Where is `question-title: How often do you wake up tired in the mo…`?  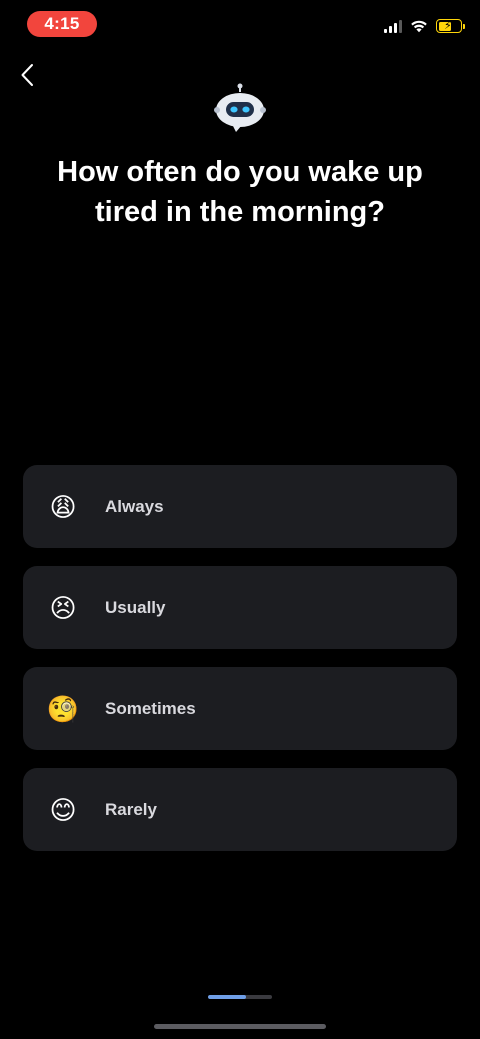
question-title: How often do you wake up tired in the mo… is located at coordinates (240, 192).